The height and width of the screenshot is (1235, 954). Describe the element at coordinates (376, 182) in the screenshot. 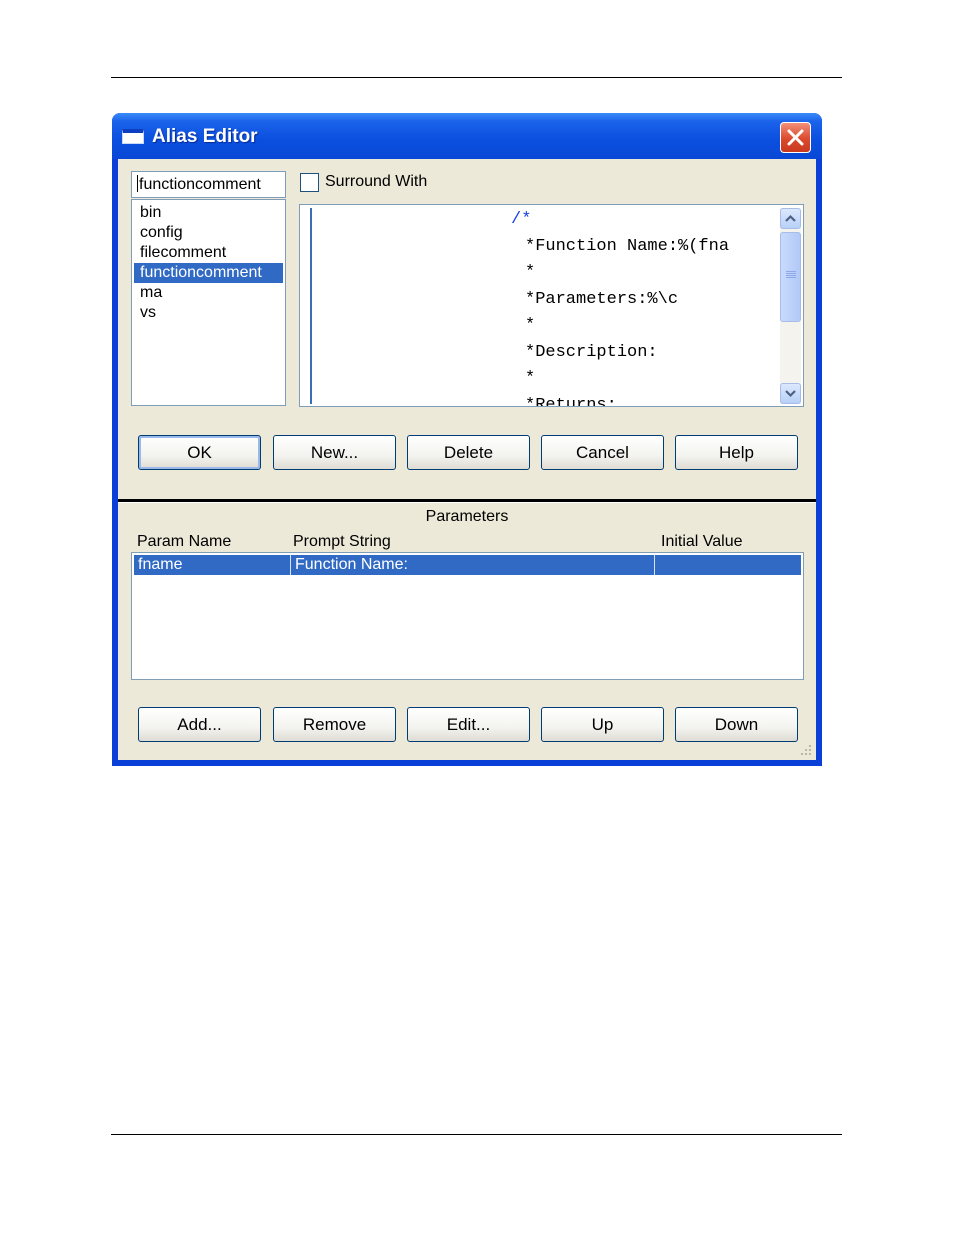

I see `surround-with-label: Surround With` at that location.